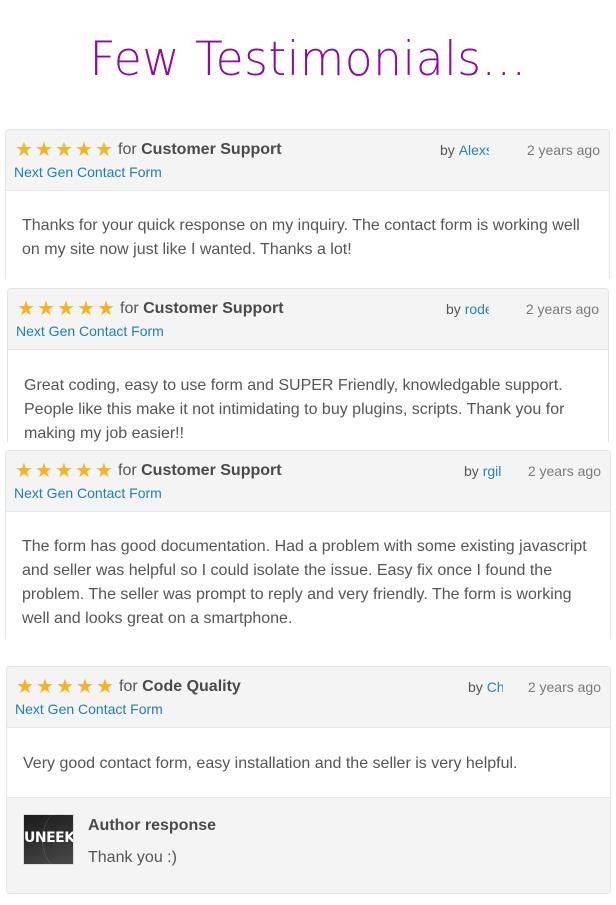  Describe the element at coordinates (152, 825) in the screenshot. I see `response-title: Author response` at that location.